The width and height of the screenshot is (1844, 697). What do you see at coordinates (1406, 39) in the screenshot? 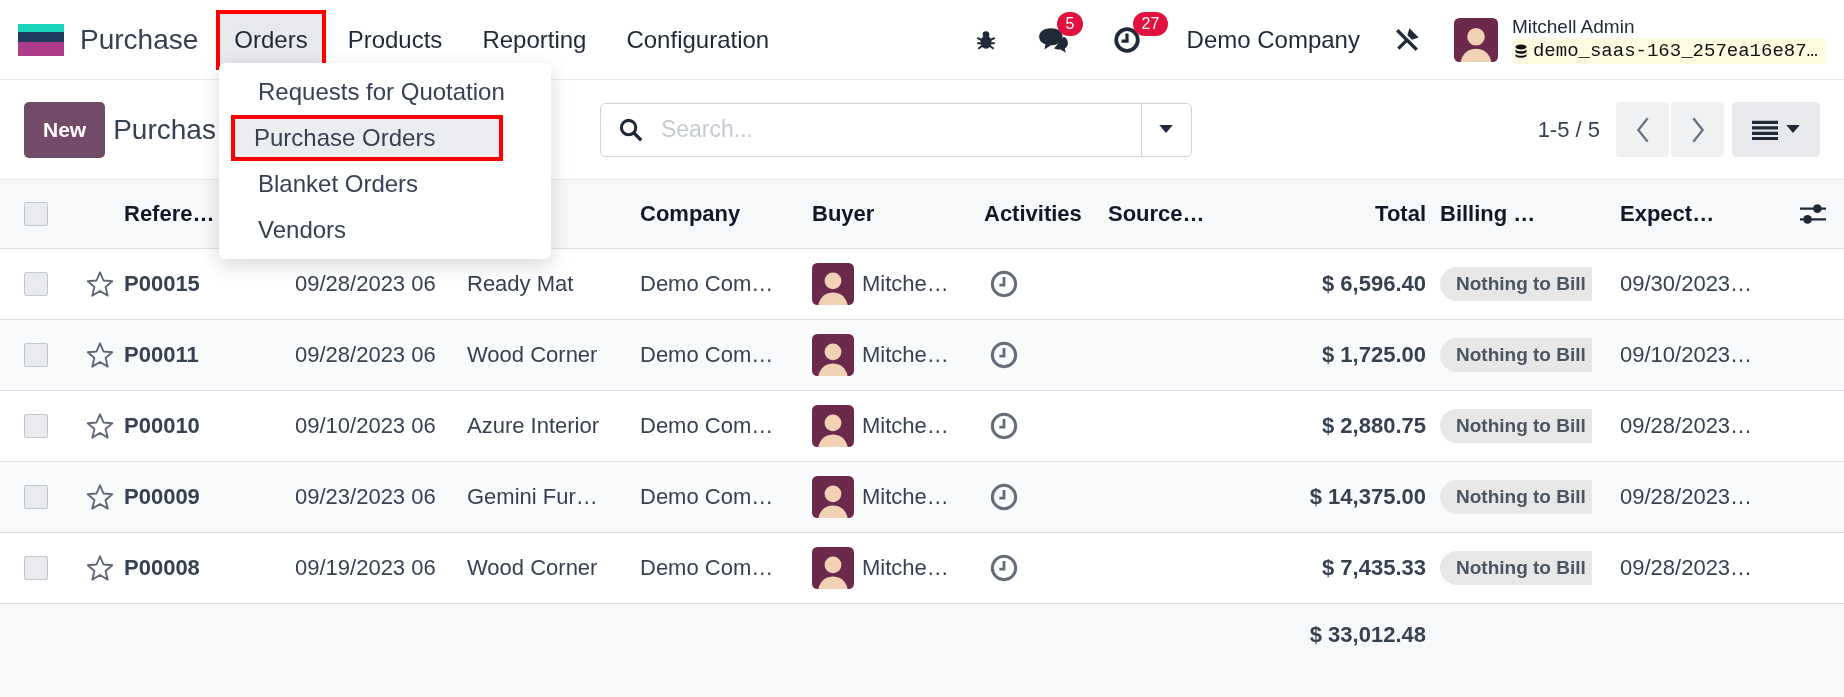
I see `tools-icon` at bounding box center [1406, 39].